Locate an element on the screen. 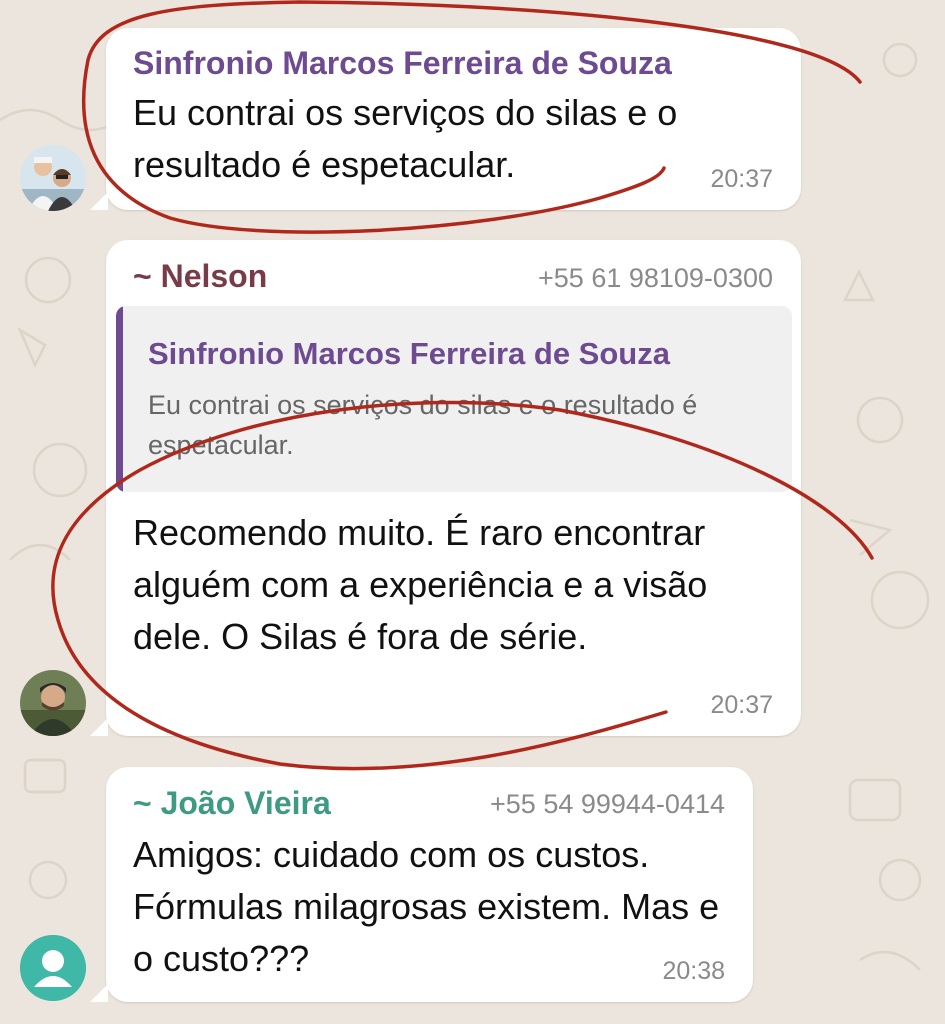  default-person-icon is located at coordinates (53, 968).